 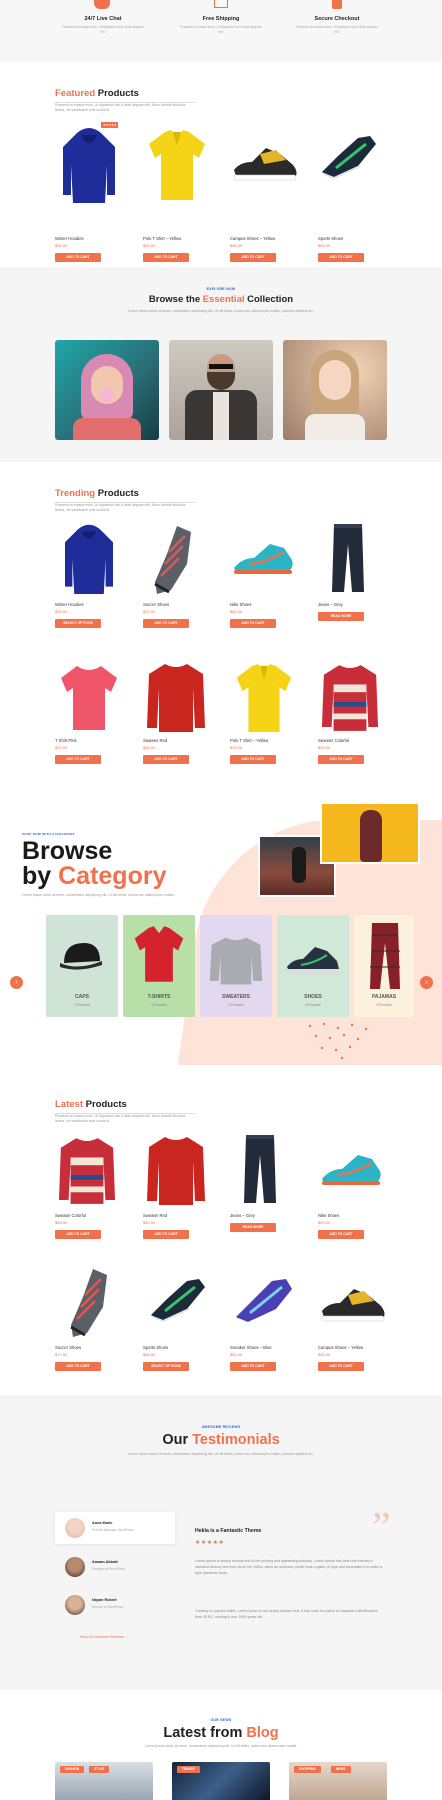 What do you see at coordinates (115, 1567) in the screenshot?
I see `testimonial-person: Amaan Abbott Designer at WordPress` at bounding box center [115, 1567].